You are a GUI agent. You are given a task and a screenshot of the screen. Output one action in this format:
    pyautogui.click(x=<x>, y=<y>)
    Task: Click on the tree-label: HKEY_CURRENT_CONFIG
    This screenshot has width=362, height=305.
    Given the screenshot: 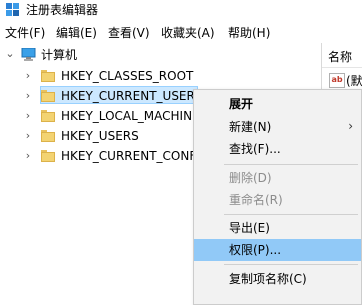 What is the action you would take?
    pyautogui.click(x=135, y=156)
    